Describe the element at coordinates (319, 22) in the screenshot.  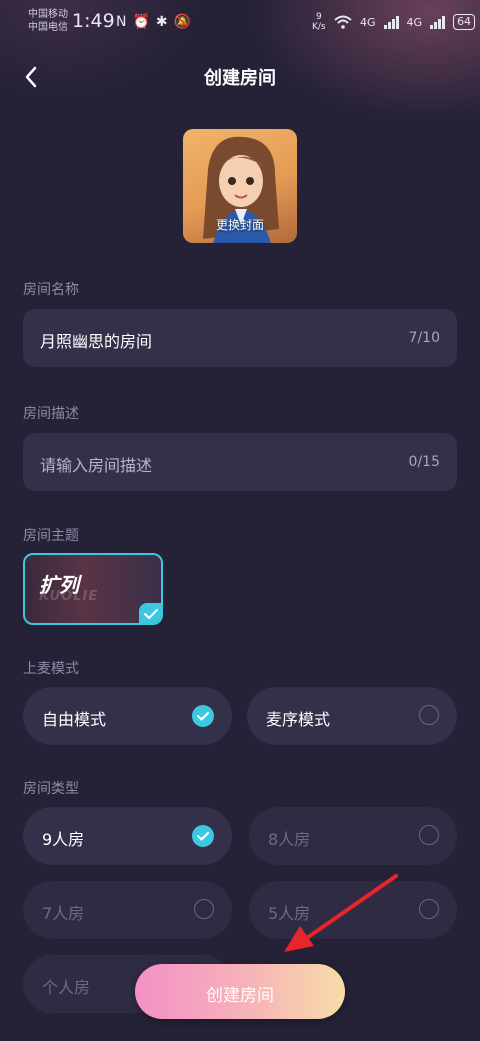
I see `network-speed: 9 K/s` at that location.